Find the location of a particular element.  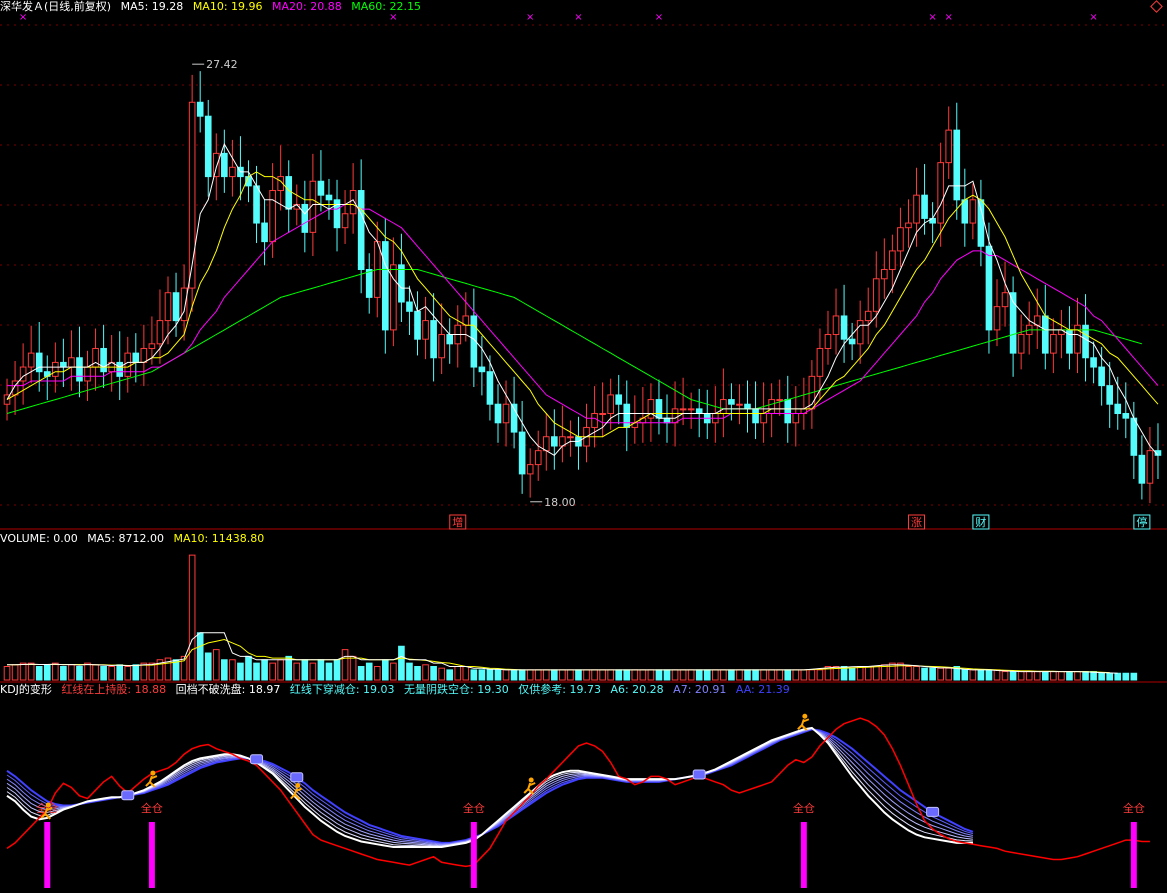

volume-legend: VOLUME: 0.00 MA5: 8712.00 MA10: 11438.80 is located at coordinates (135, 539).